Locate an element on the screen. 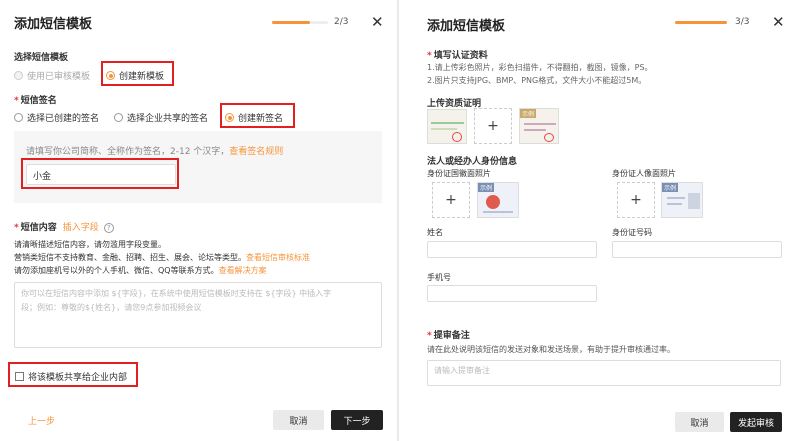 The image size is (796, 441). cert-rule-2: 2.图片只支持JPG、BMP、PNG格式，文件大小不能超过5M。 is located at coordinates (537, 80).